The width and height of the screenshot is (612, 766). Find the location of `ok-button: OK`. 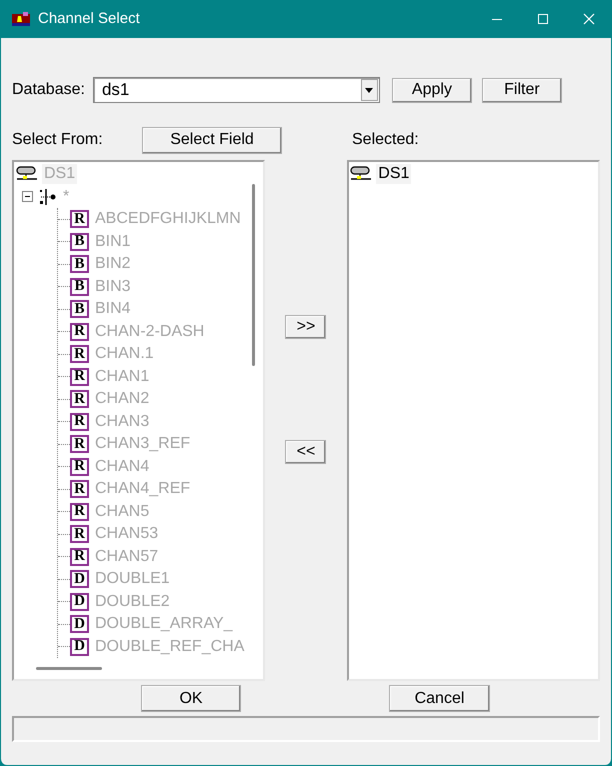

ok-button: OK is located at coordinates (191, 698).